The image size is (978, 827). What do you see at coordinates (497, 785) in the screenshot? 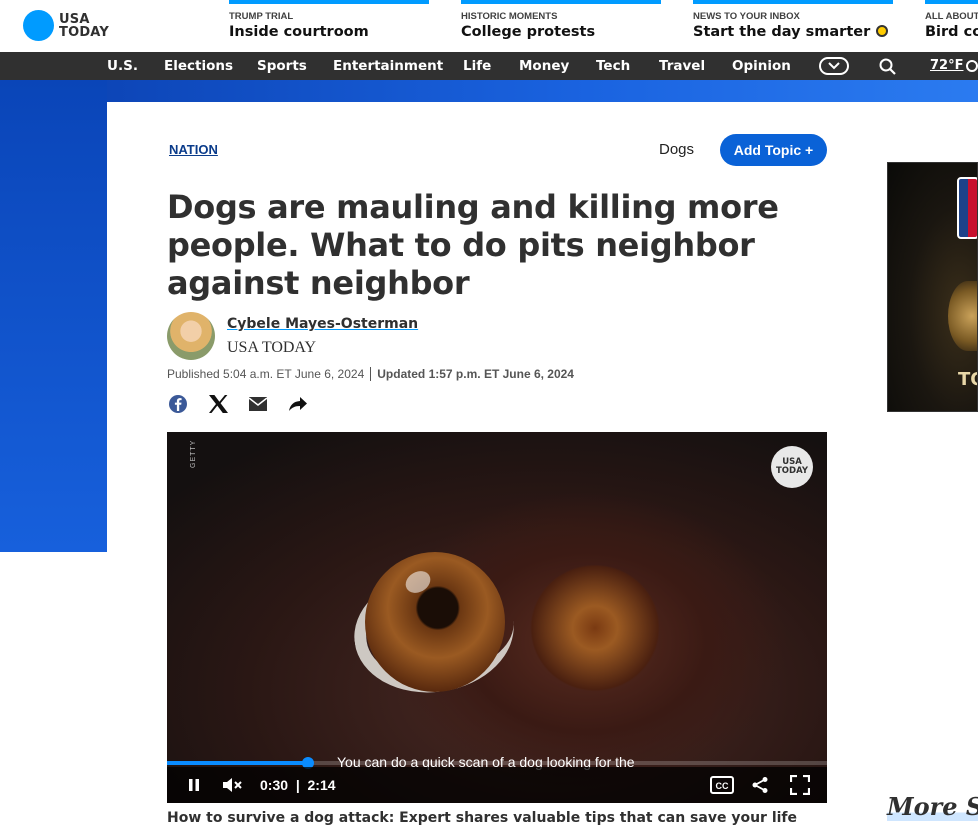
I see `video-controls: 0:30 | 2:14 CC` at bounding box center [497, 785].